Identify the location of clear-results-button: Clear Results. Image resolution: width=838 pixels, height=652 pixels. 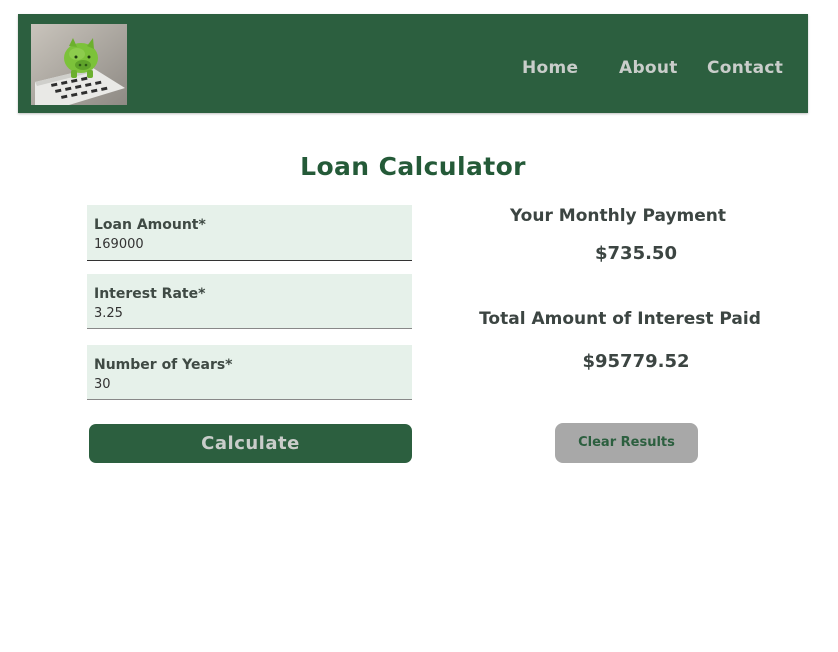
(626, 443).